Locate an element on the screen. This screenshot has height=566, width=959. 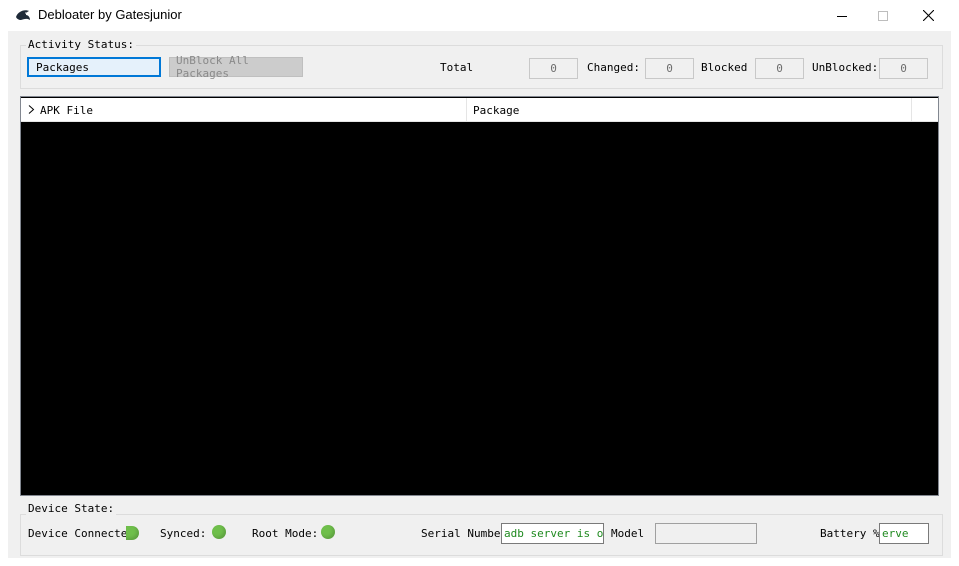
battery-label: Battery %: is located at coordinates (853, 533).